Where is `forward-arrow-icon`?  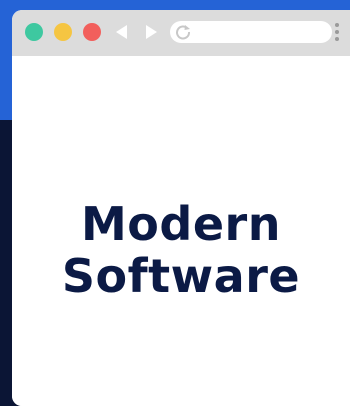 forward-arrow-icon is located at coordinates (151, 32).